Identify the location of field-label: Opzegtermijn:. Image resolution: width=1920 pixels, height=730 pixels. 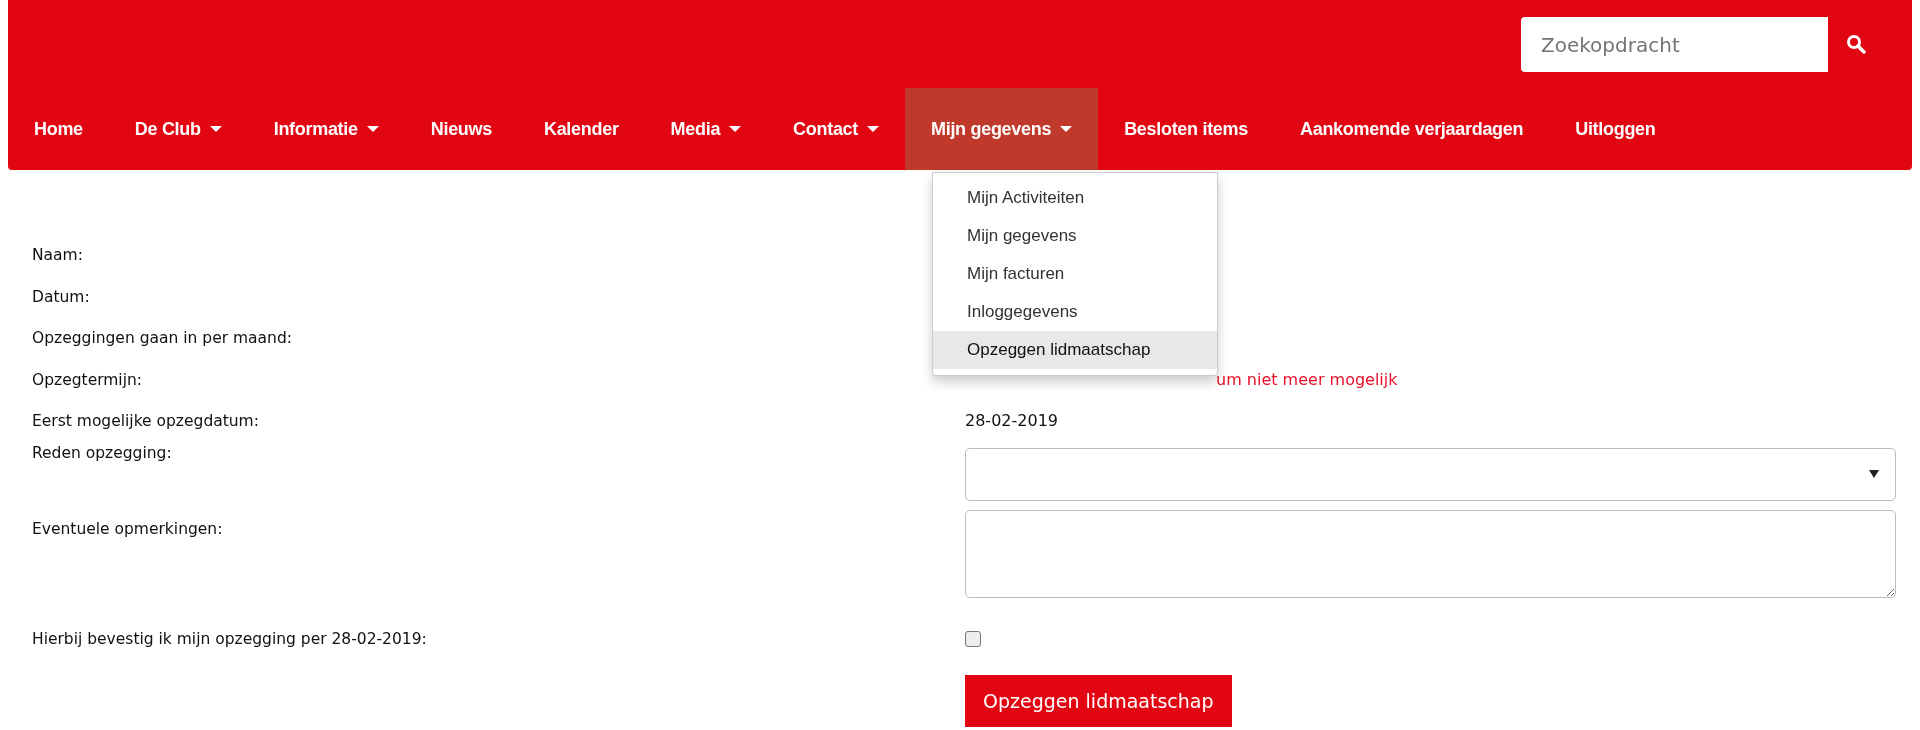
(88, 380).